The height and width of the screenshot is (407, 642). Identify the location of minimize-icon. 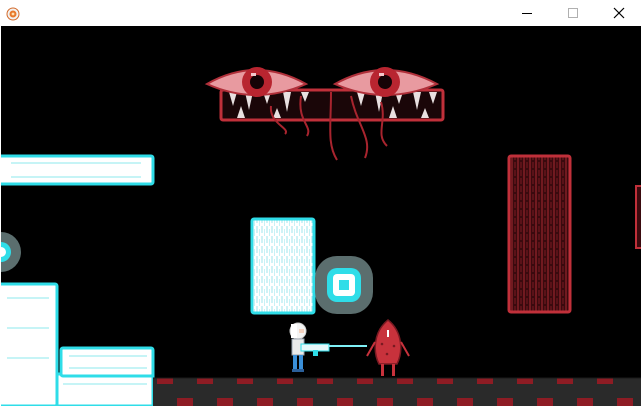
(527, 13).